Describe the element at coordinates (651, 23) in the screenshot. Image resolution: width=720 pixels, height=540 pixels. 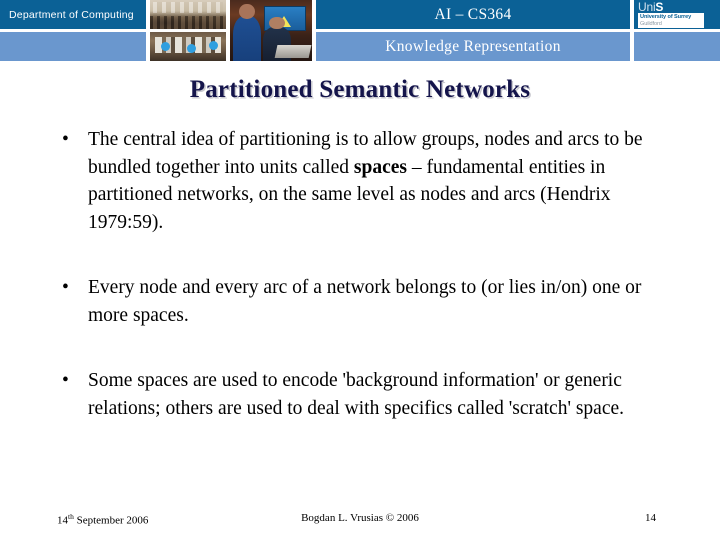
I see `university-location-label: Guildford` at that location.